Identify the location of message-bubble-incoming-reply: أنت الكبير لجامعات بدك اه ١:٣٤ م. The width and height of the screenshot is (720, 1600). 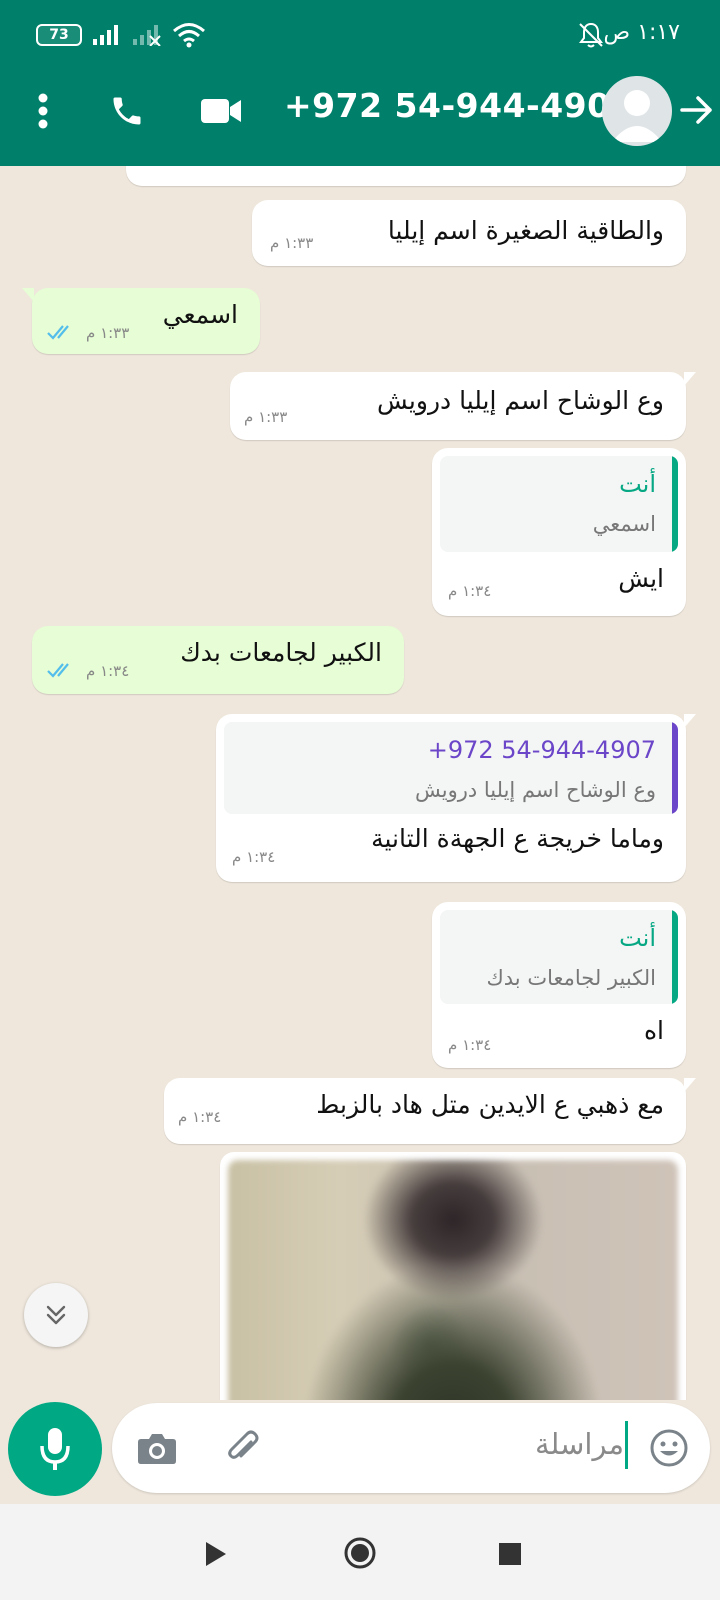
(559, 985).